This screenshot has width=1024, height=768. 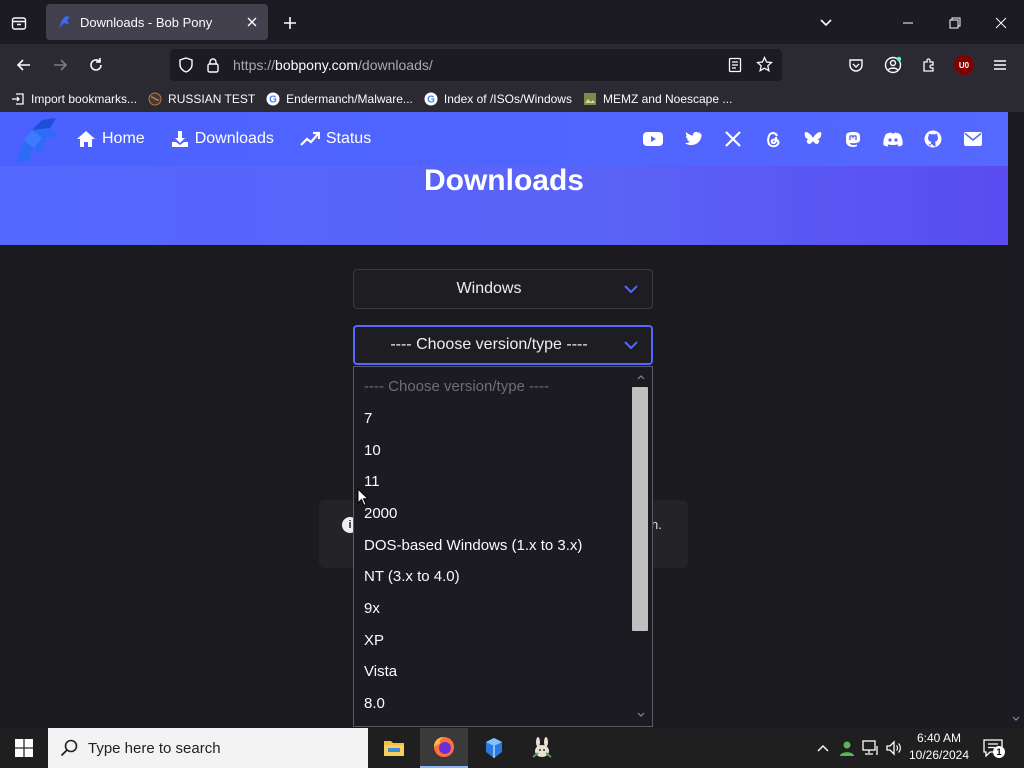 I want to click on mouse-cursor-icon, so click(x=363, y=497).